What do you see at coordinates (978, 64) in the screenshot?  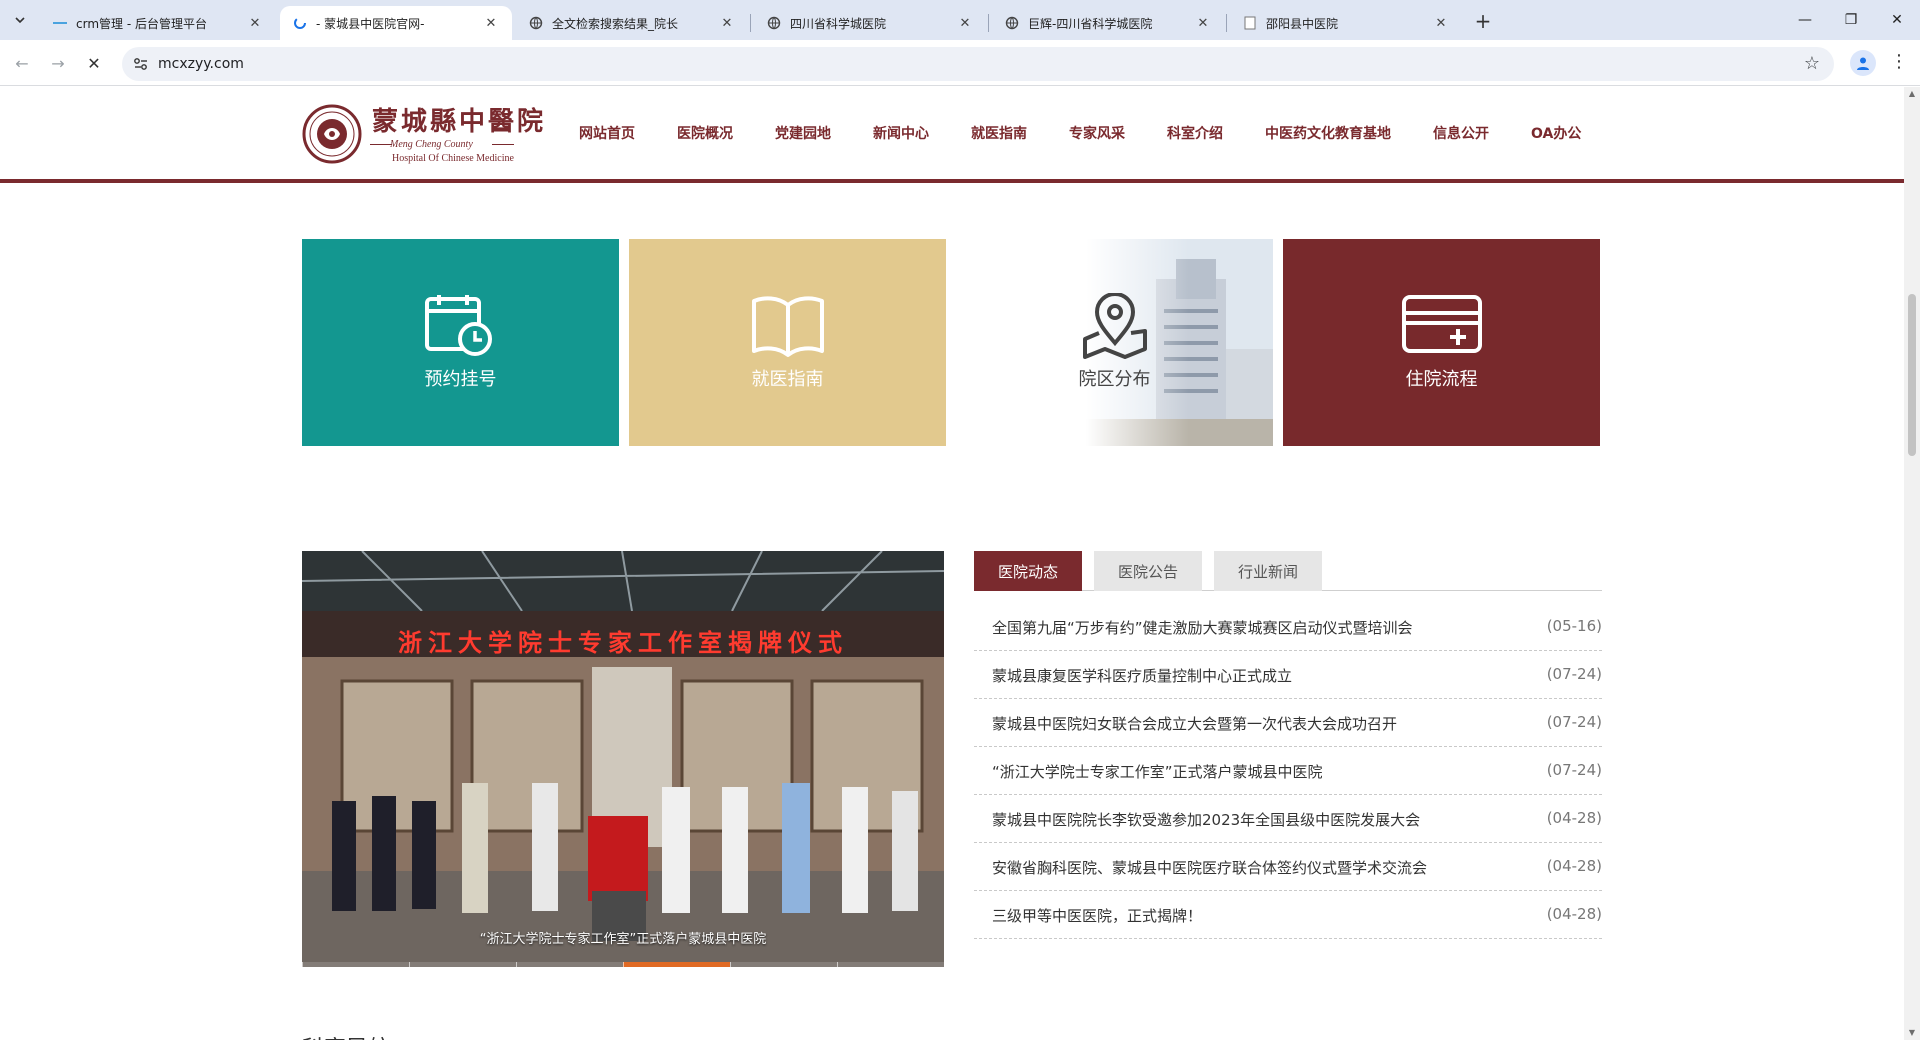 I see `address-bar: mcxzyy.com ☆` at bounding box center [978, 64].